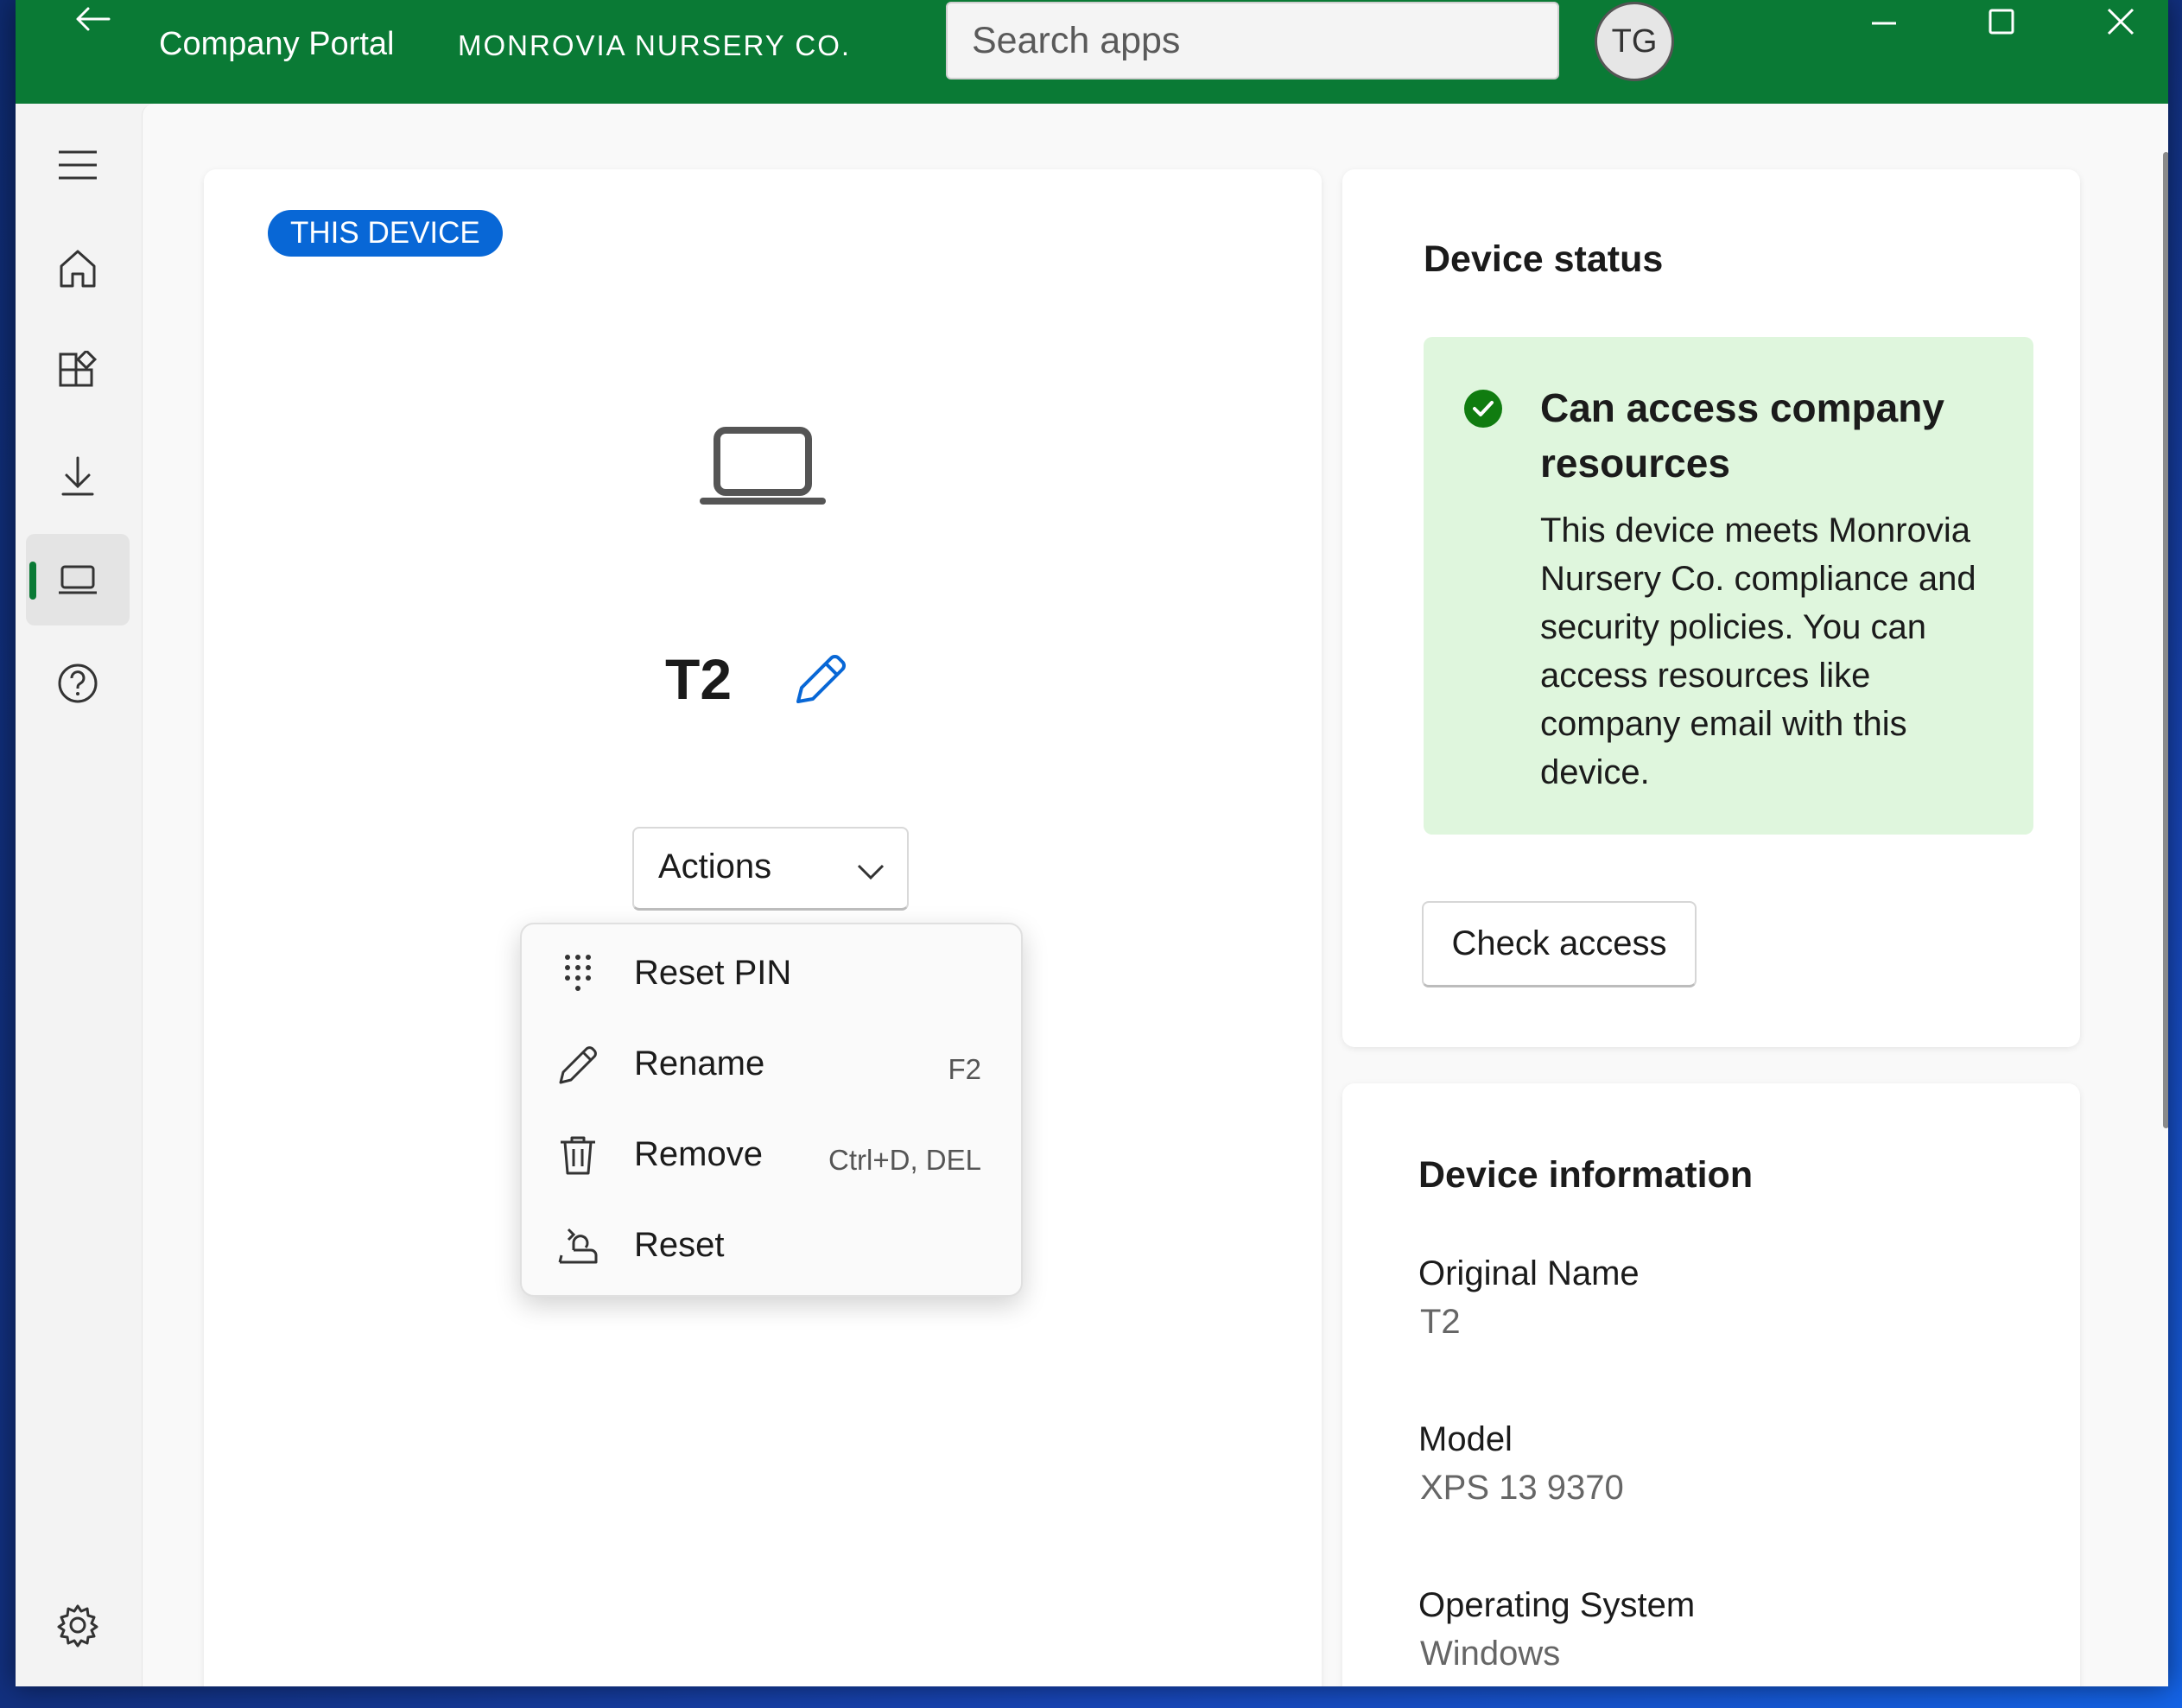 The width and height of the screenshot is (2182, 1708). I want to click on home-icon, so click(78, 269).